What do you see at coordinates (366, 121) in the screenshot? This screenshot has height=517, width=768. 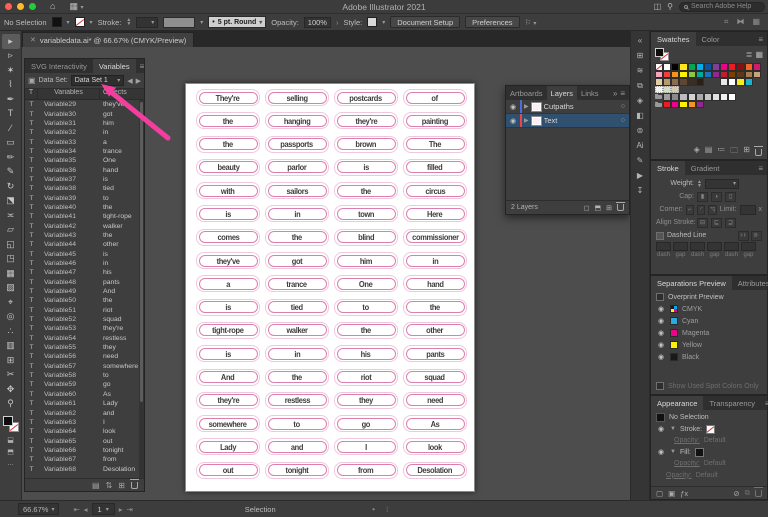 I see `word-card: they're` at bounding box center [366, 121].